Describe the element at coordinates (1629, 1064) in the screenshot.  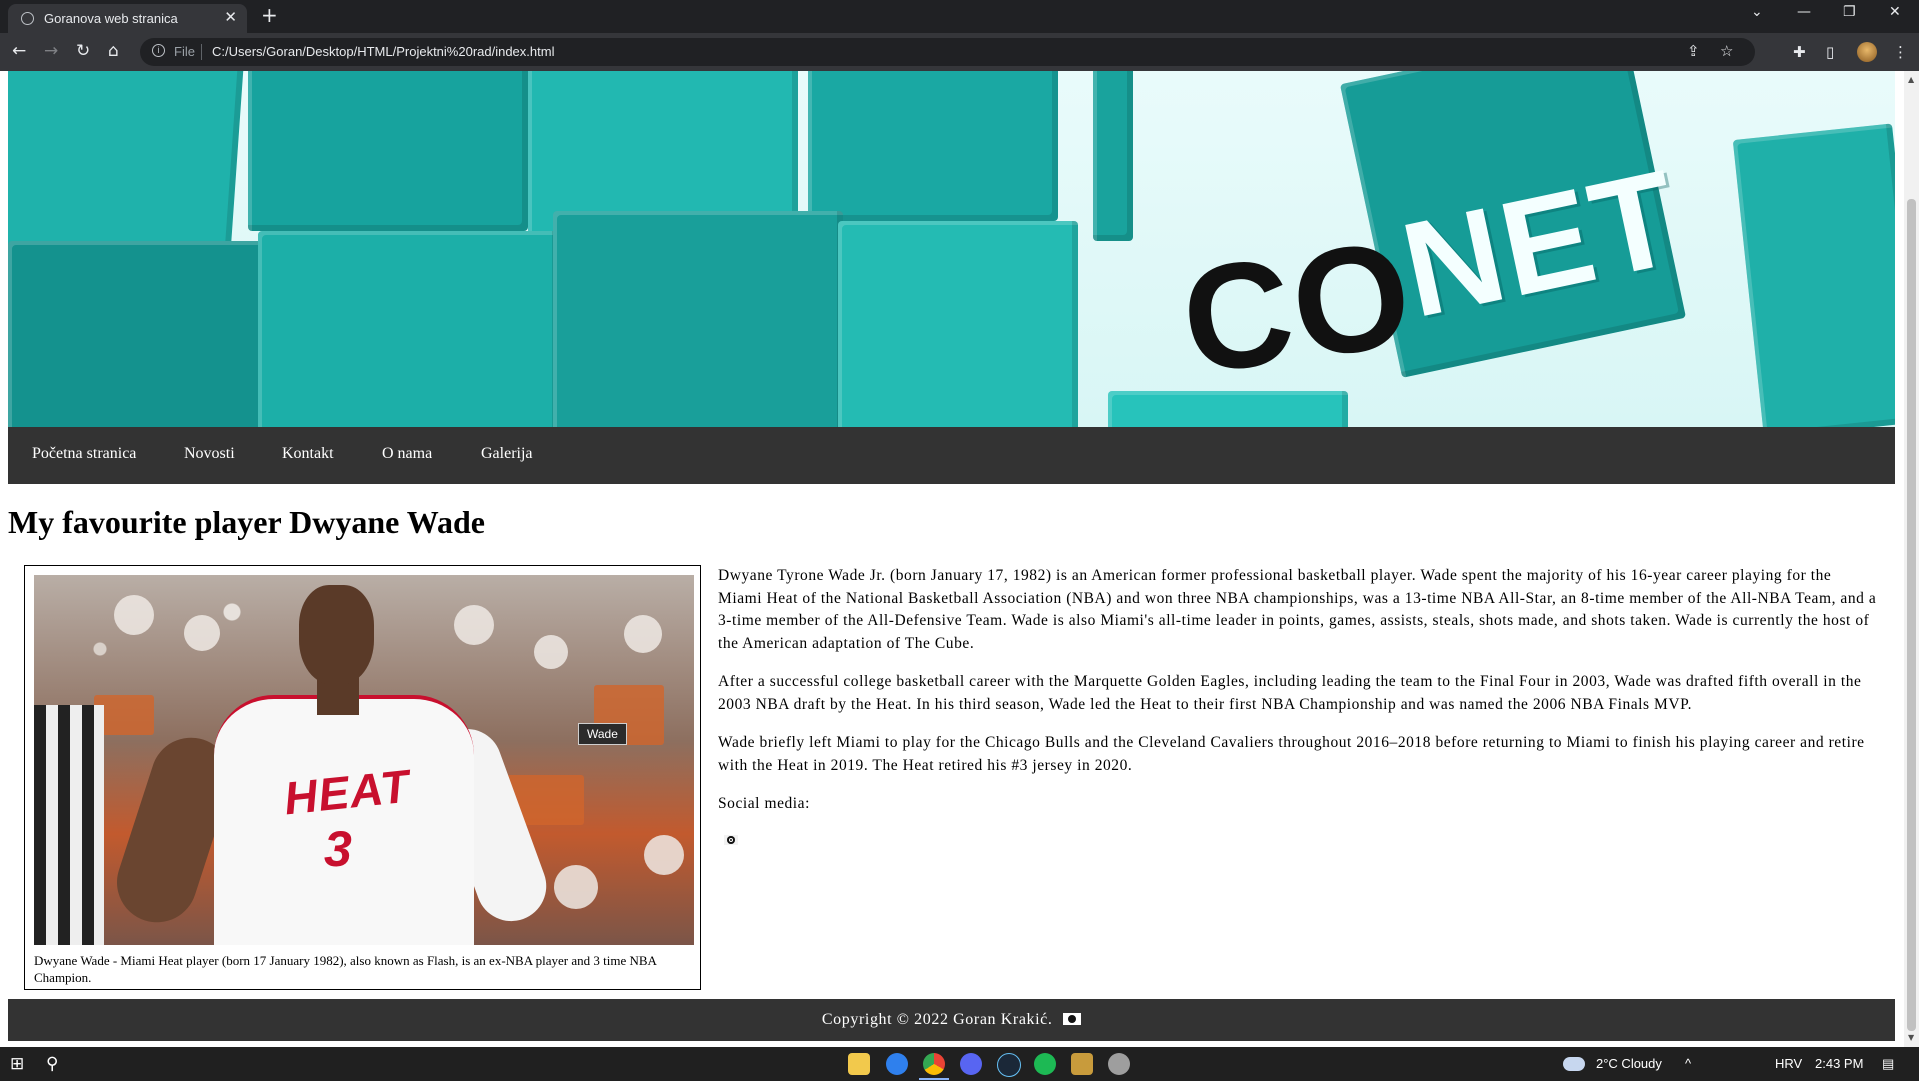
I see `weather-text: 2°C Cloudy` at that location.